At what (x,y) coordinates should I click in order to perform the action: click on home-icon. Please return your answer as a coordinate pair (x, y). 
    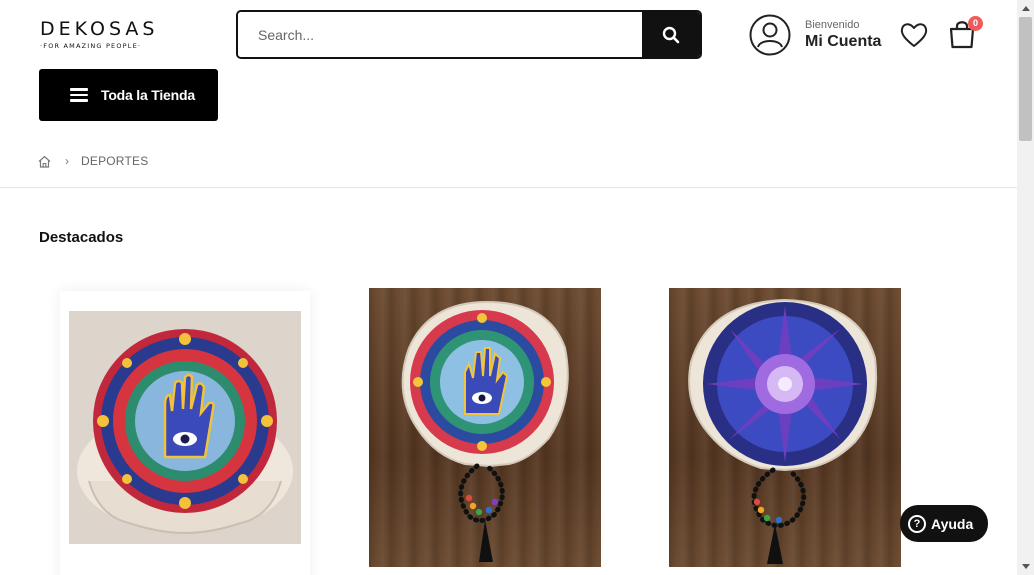
    Looking at the image, I should click on (44, 161).